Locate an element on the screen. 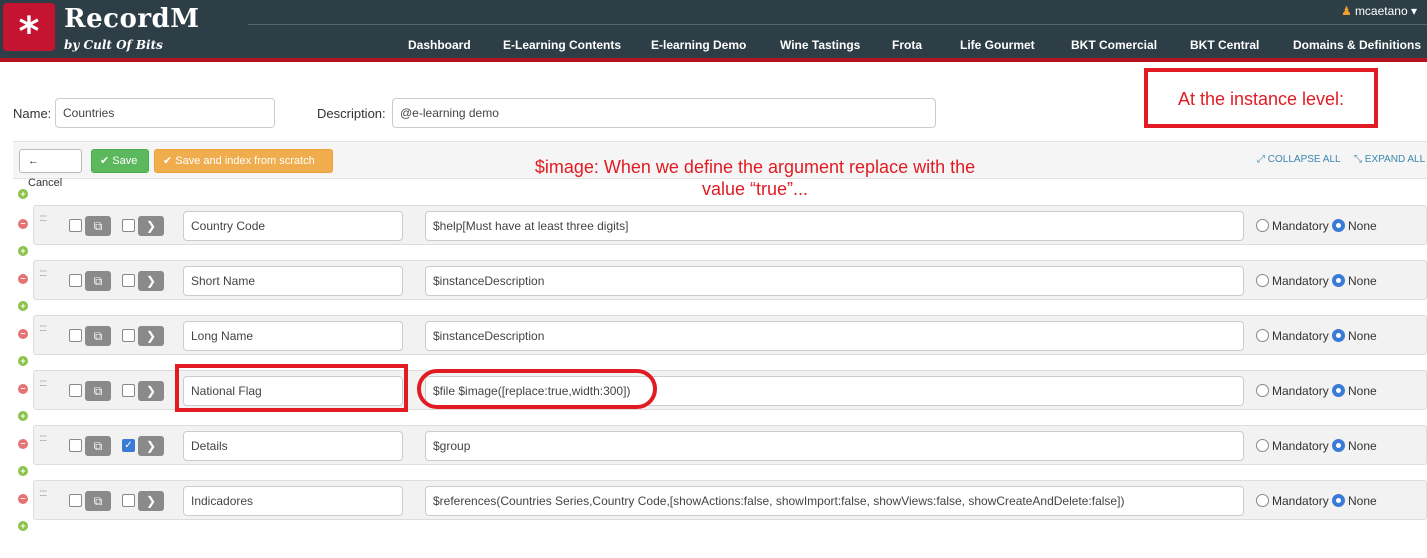  user-icon: ♟ is located at coordinates (1346, 11).